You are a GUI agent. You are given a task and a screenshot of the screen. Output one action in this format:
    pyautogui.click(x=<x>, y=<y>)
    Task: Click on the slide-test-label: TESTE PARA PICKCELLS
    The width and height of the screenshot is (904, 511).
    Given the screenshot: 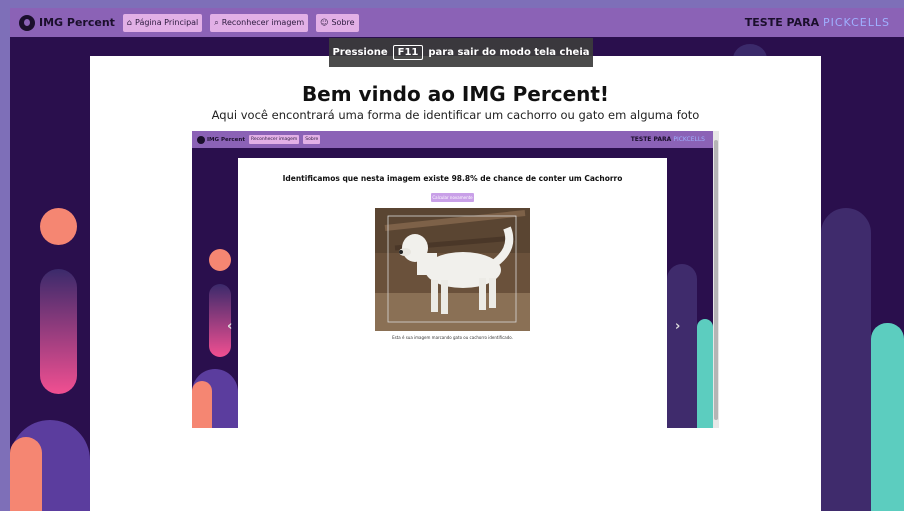 What is the action you would take?
    pyautogui.click(x=668, y=139)
    